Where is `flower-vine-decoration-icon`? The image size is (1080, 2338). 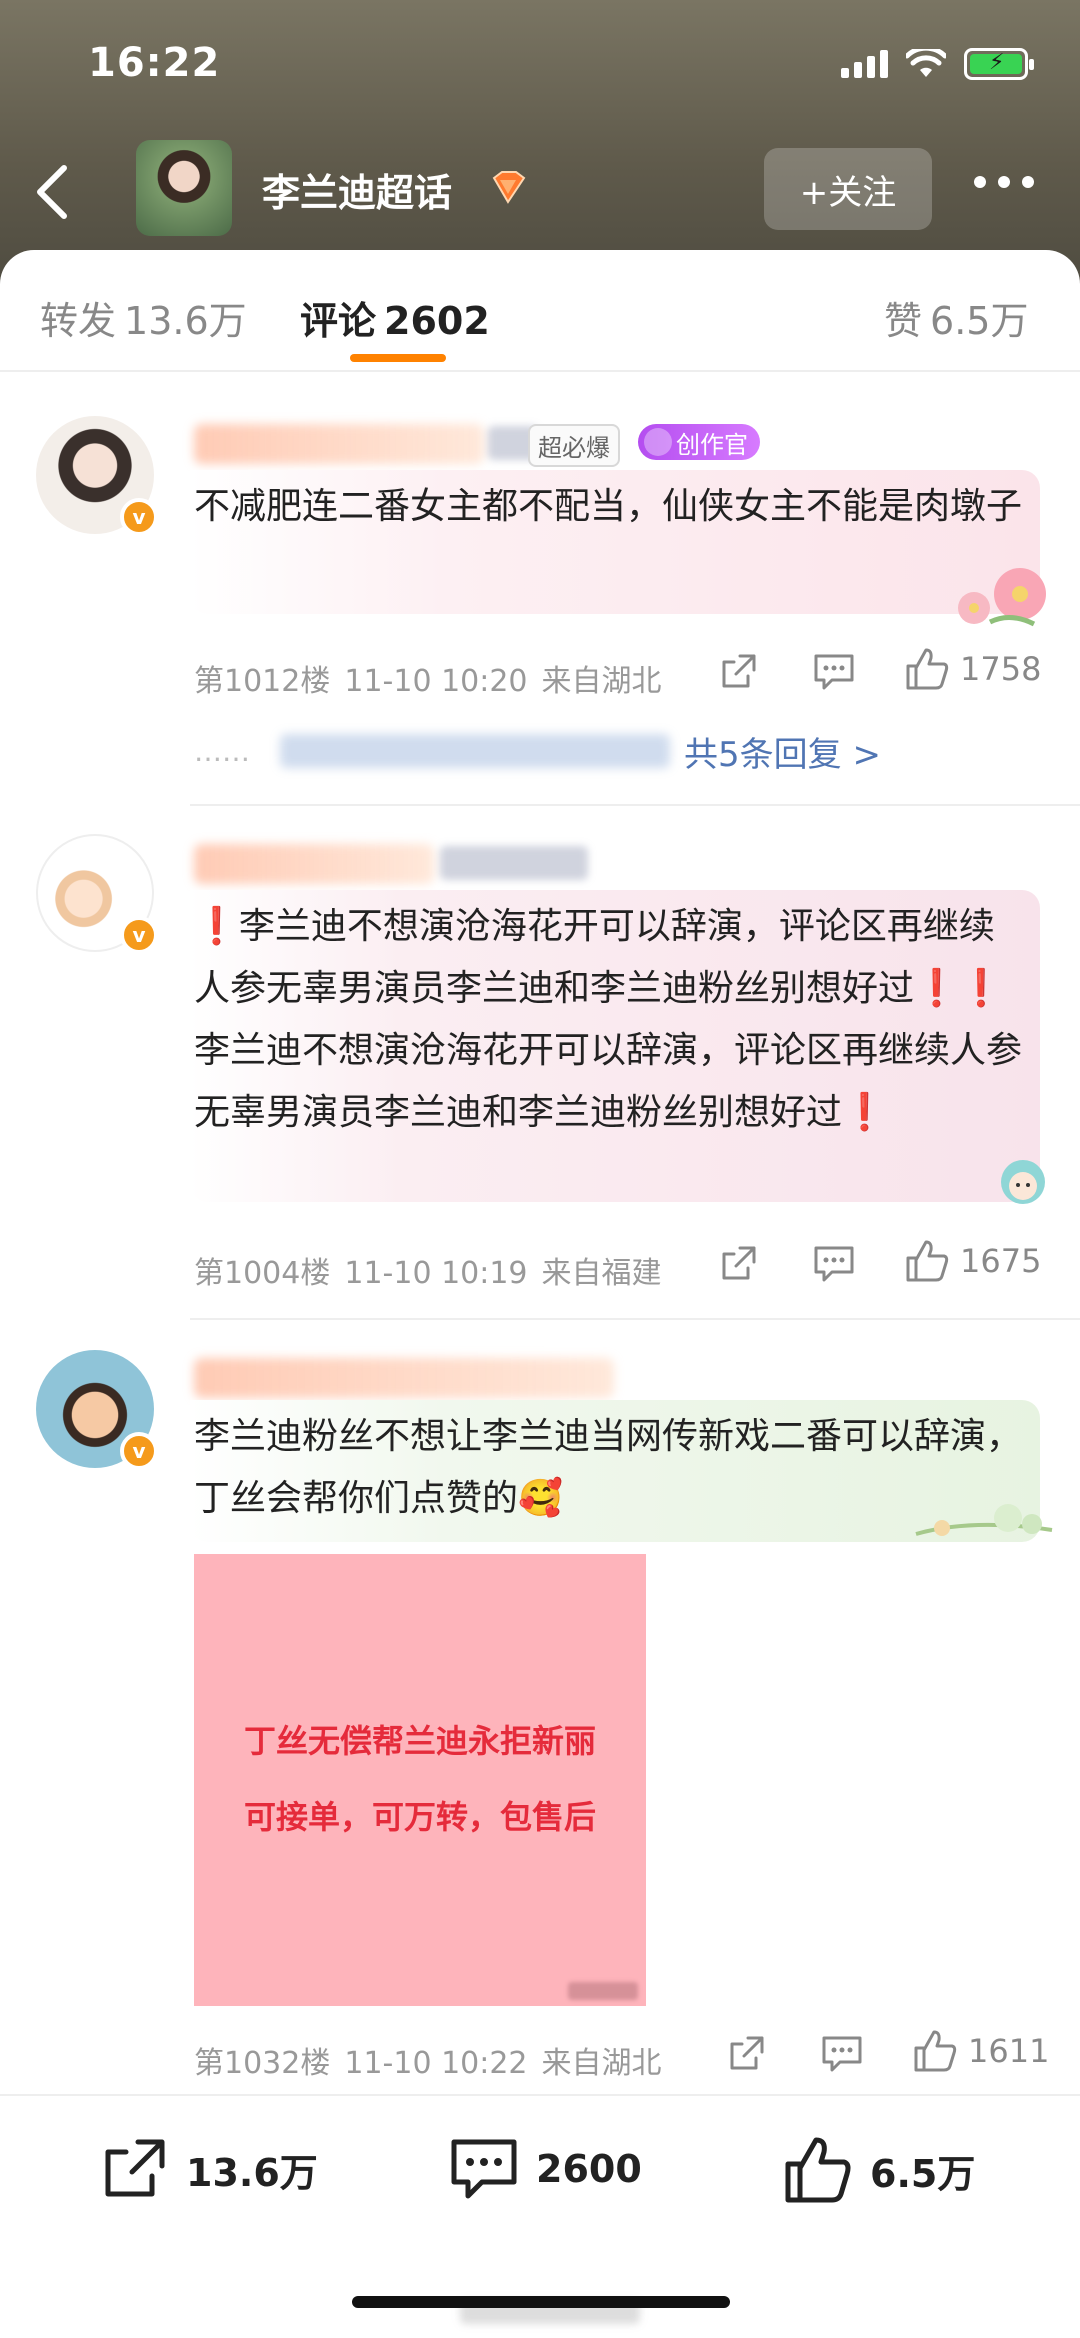 flower-vine-decoration-icon is located at coordinates (984, 1520).